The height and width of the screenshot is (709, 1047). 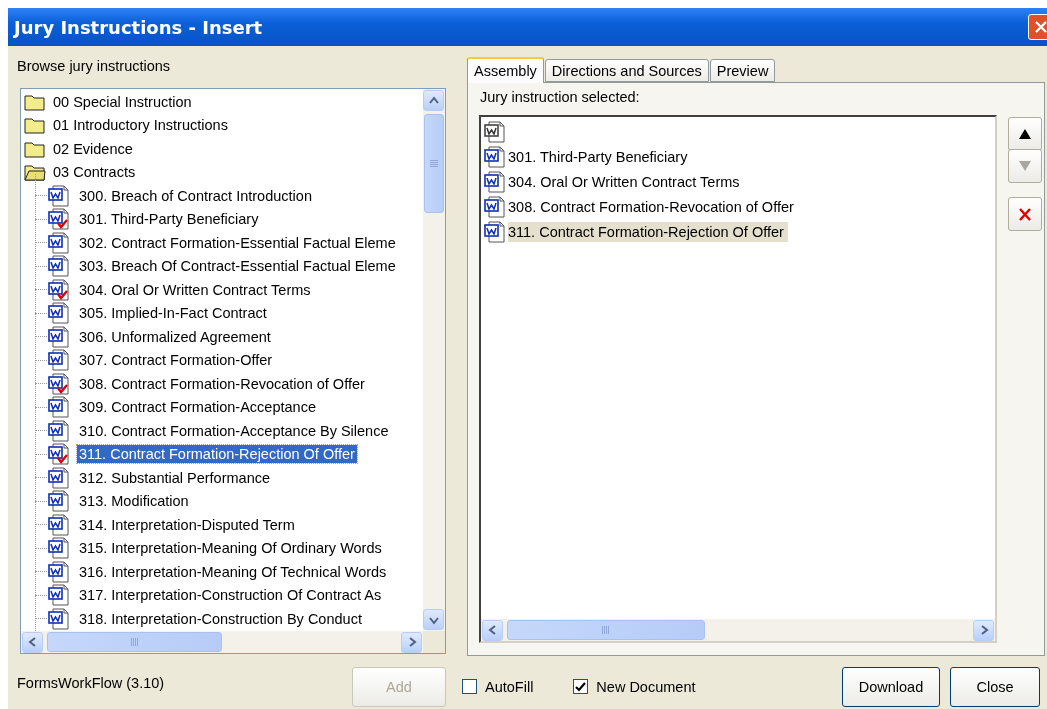 What do you see at coordinates (560, 97) in the screenshot?
I see `selected-label: Jury instruction selected:` at bounding box center [560, 97].